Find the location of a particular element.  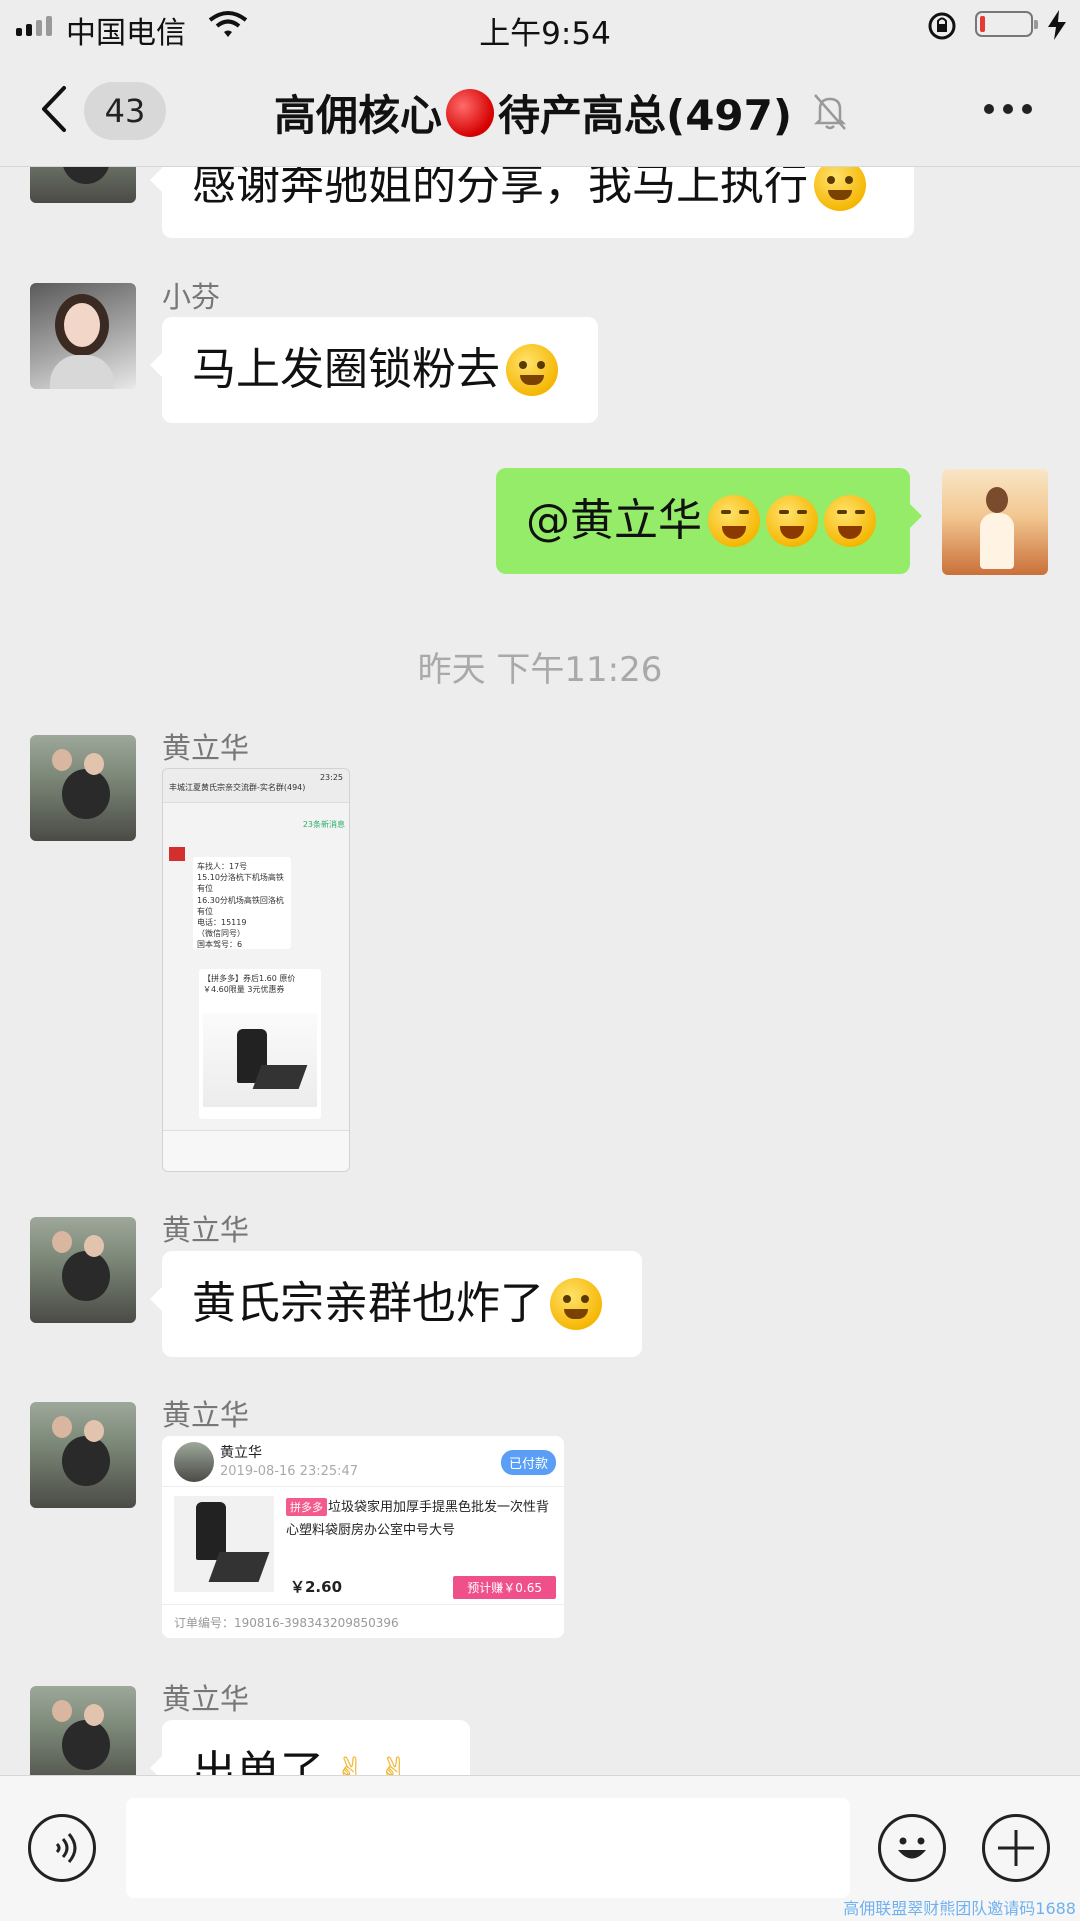

screenshot-title: 丰城江夏黄氏宗亲交流群-实名群(494) is located at coordinates (237, 787).